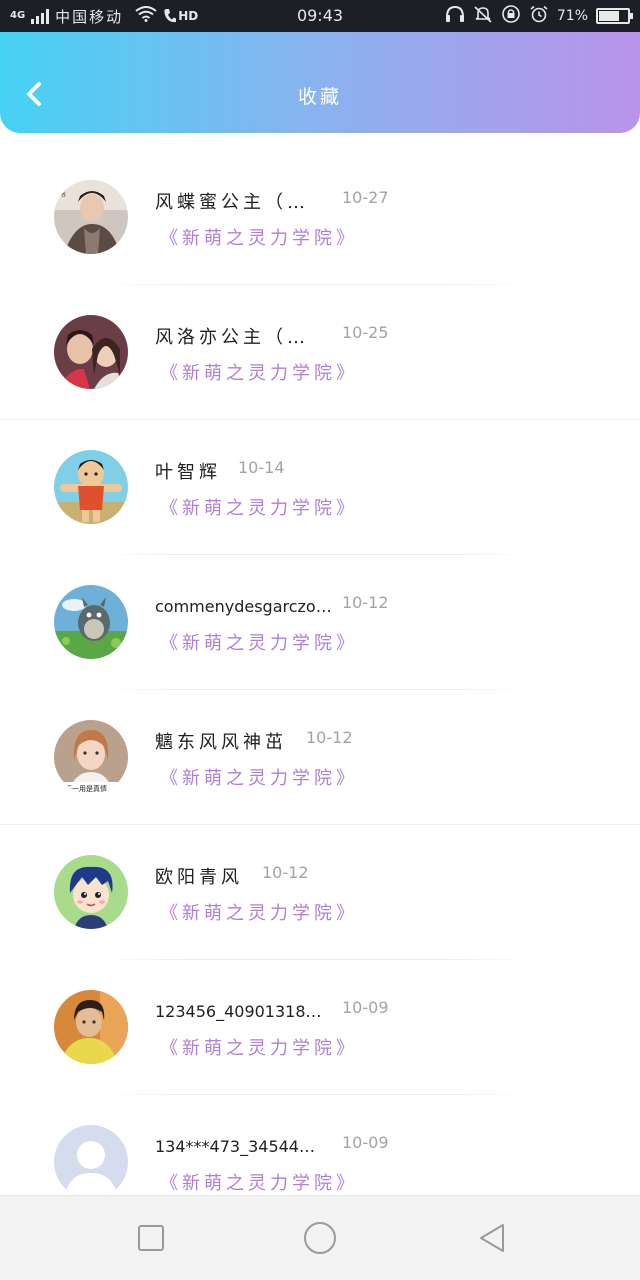  What do you see at coordinates (91, 217) in the screenshot?
I see `avatar: 落` at bounding box center [91, 217].